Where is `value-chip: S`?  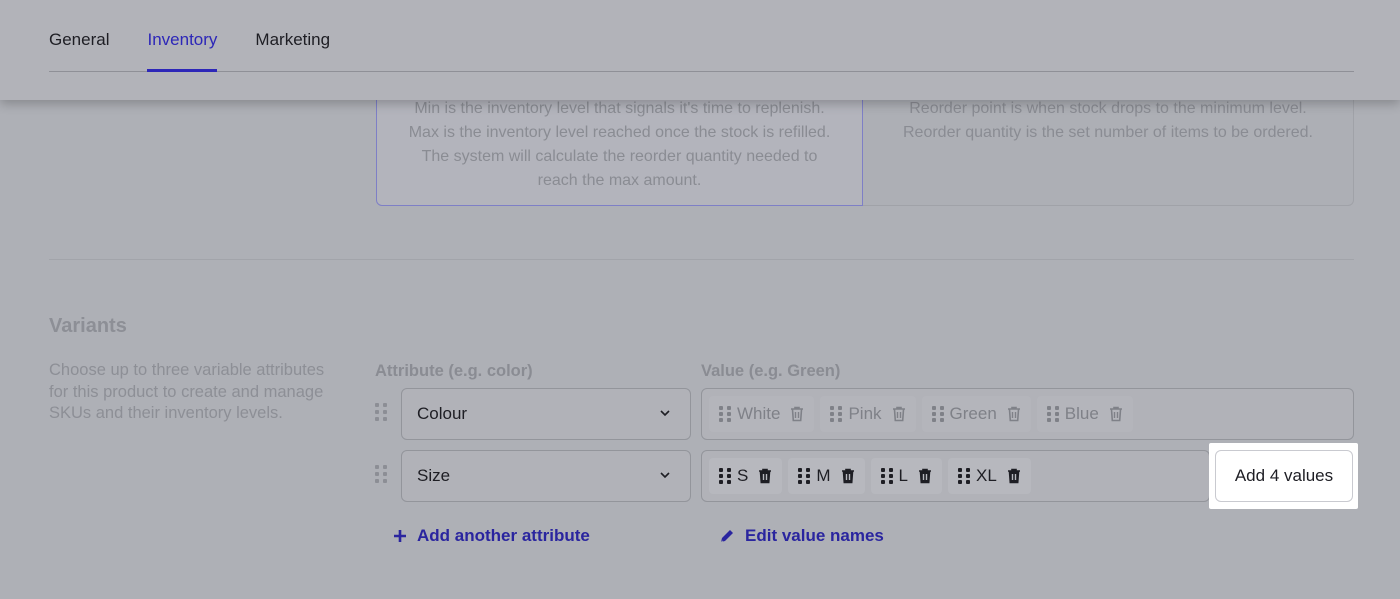
value-chip: S is located at coordinates (746, 476).